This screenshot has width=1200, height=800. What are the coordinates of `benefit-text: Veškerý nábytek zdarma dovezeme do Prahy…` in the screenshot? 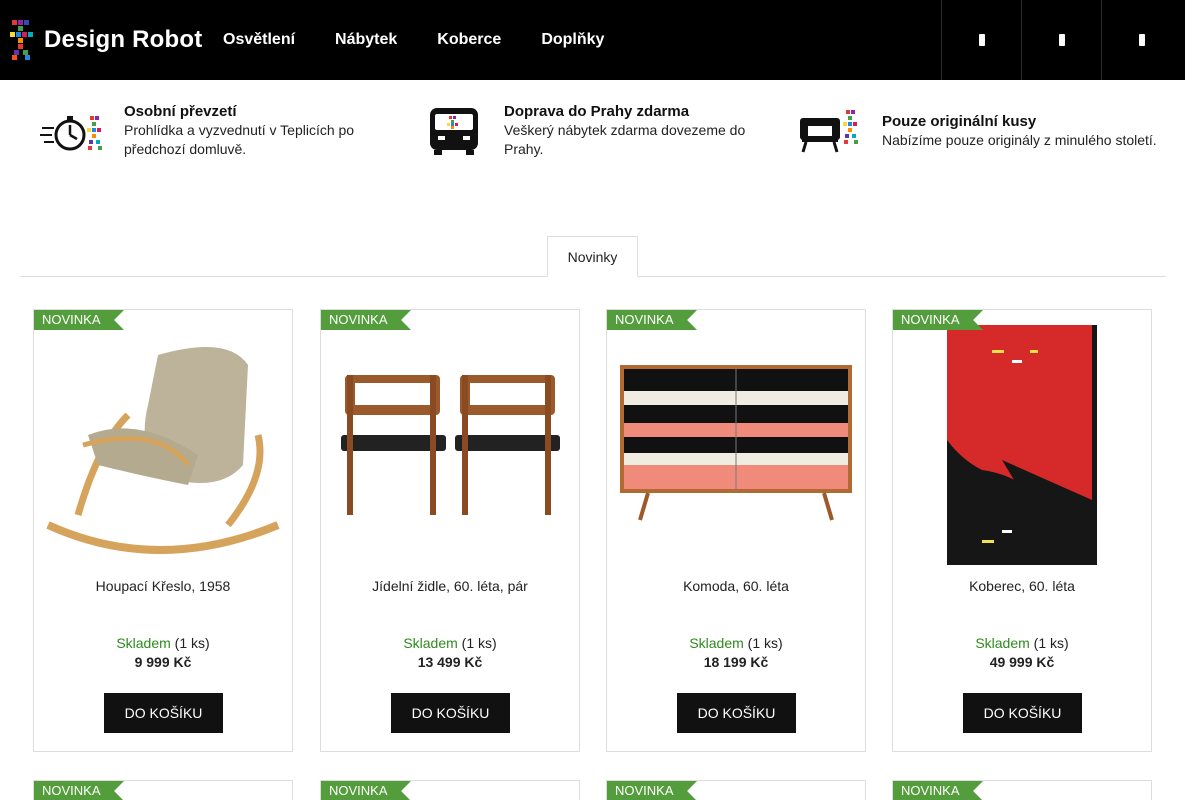 It's located at (625, 139).